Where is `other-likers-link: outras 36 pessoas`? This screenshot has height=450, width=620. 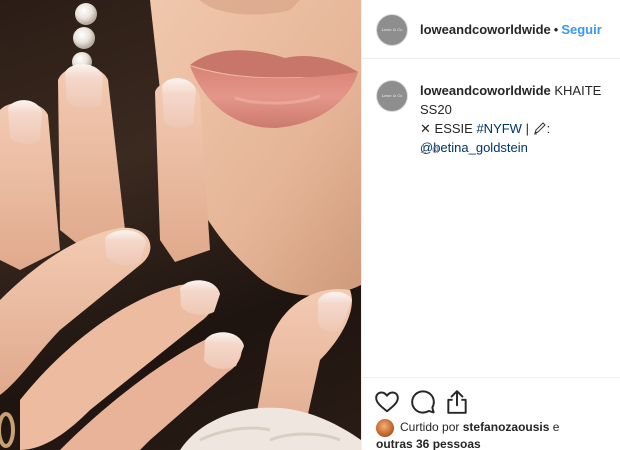
other-likers-link: outras 36 pessoas is located at coordinates (428, 443).